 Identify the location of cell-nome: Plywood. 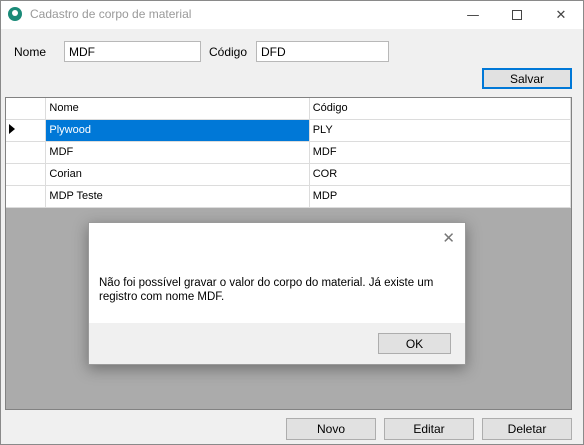
(177, 130).